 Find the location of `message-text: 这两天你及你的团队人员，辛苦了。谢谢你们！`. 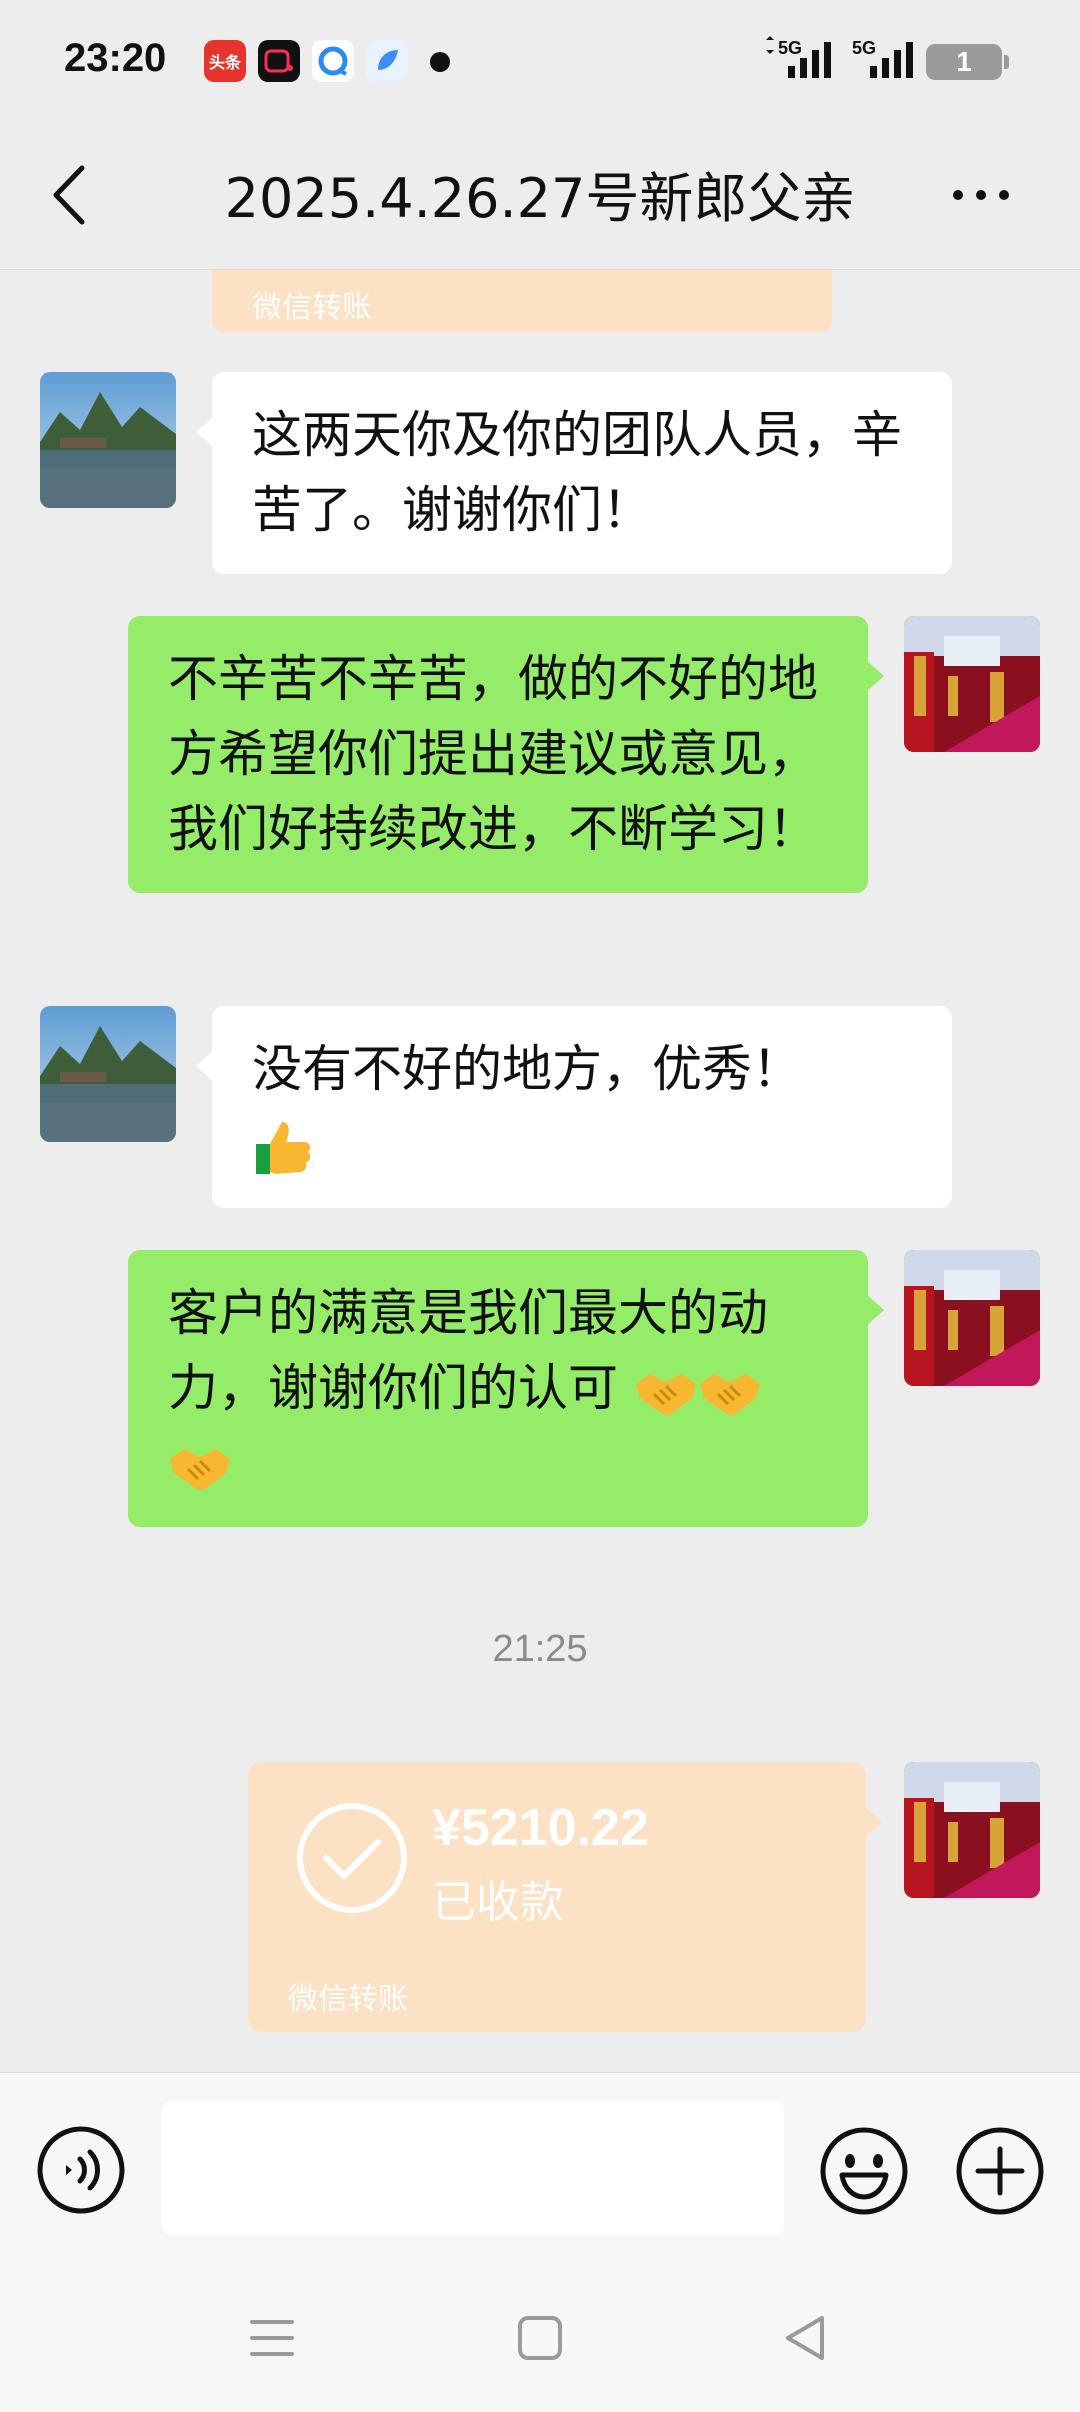

message-text: 这两天你及你的团队人员，辛苦了。谢谢你们！ is located at coordinates (577, 472).